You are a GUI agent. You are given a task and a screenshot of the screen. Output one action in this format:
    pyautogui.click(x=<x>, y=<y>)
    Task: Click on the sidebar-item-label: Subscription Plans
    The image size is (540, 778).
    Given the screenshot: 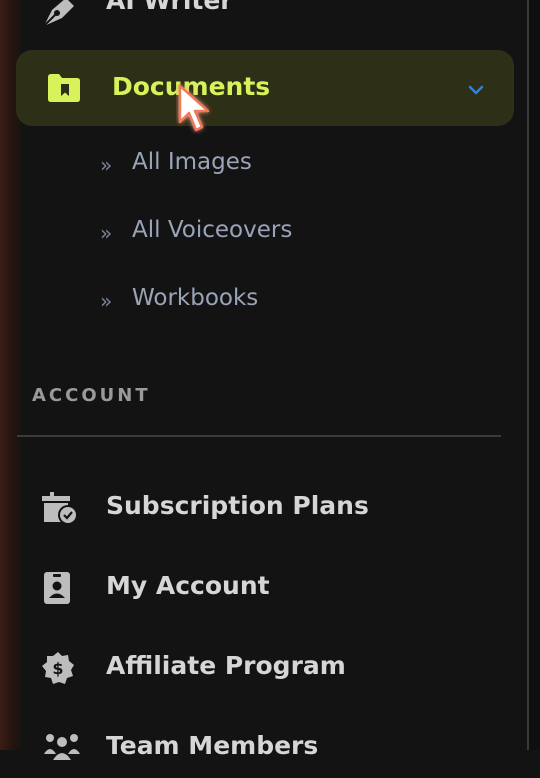 What is the action you would take?
    pyautogui.click(x=237, y=505)
    